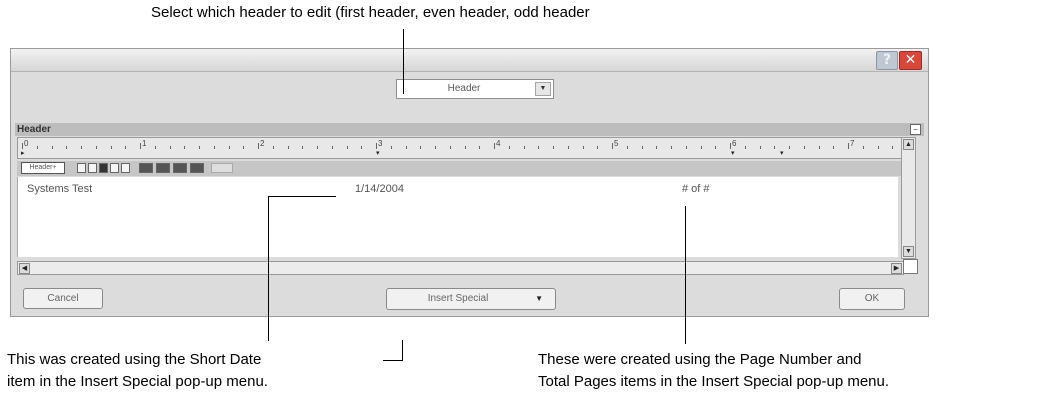 The height and width of the screenshot is (398, 1037). Describe the element at coordinates (180, 168) in the screenshot. I see `double-spacing-icon` at that location.